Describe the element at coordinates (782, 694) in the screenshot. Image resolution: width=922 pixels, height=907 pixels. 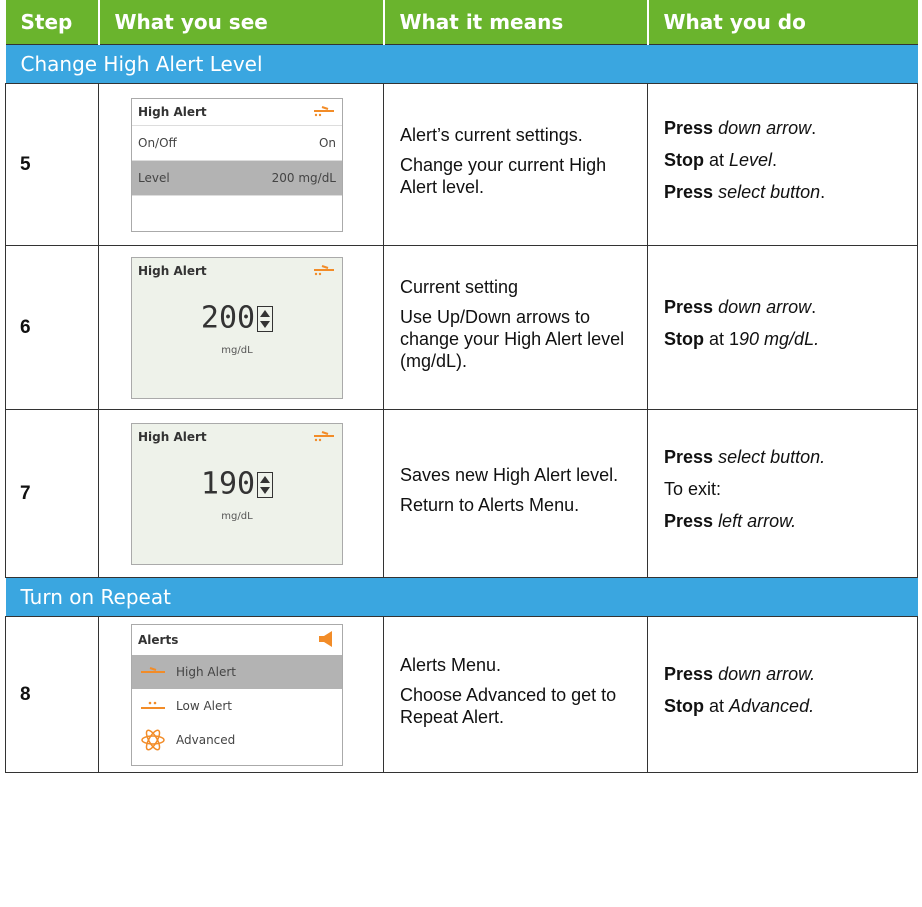
I see `action-cell: Press down arrow. Stop at Advanced.` at that location.